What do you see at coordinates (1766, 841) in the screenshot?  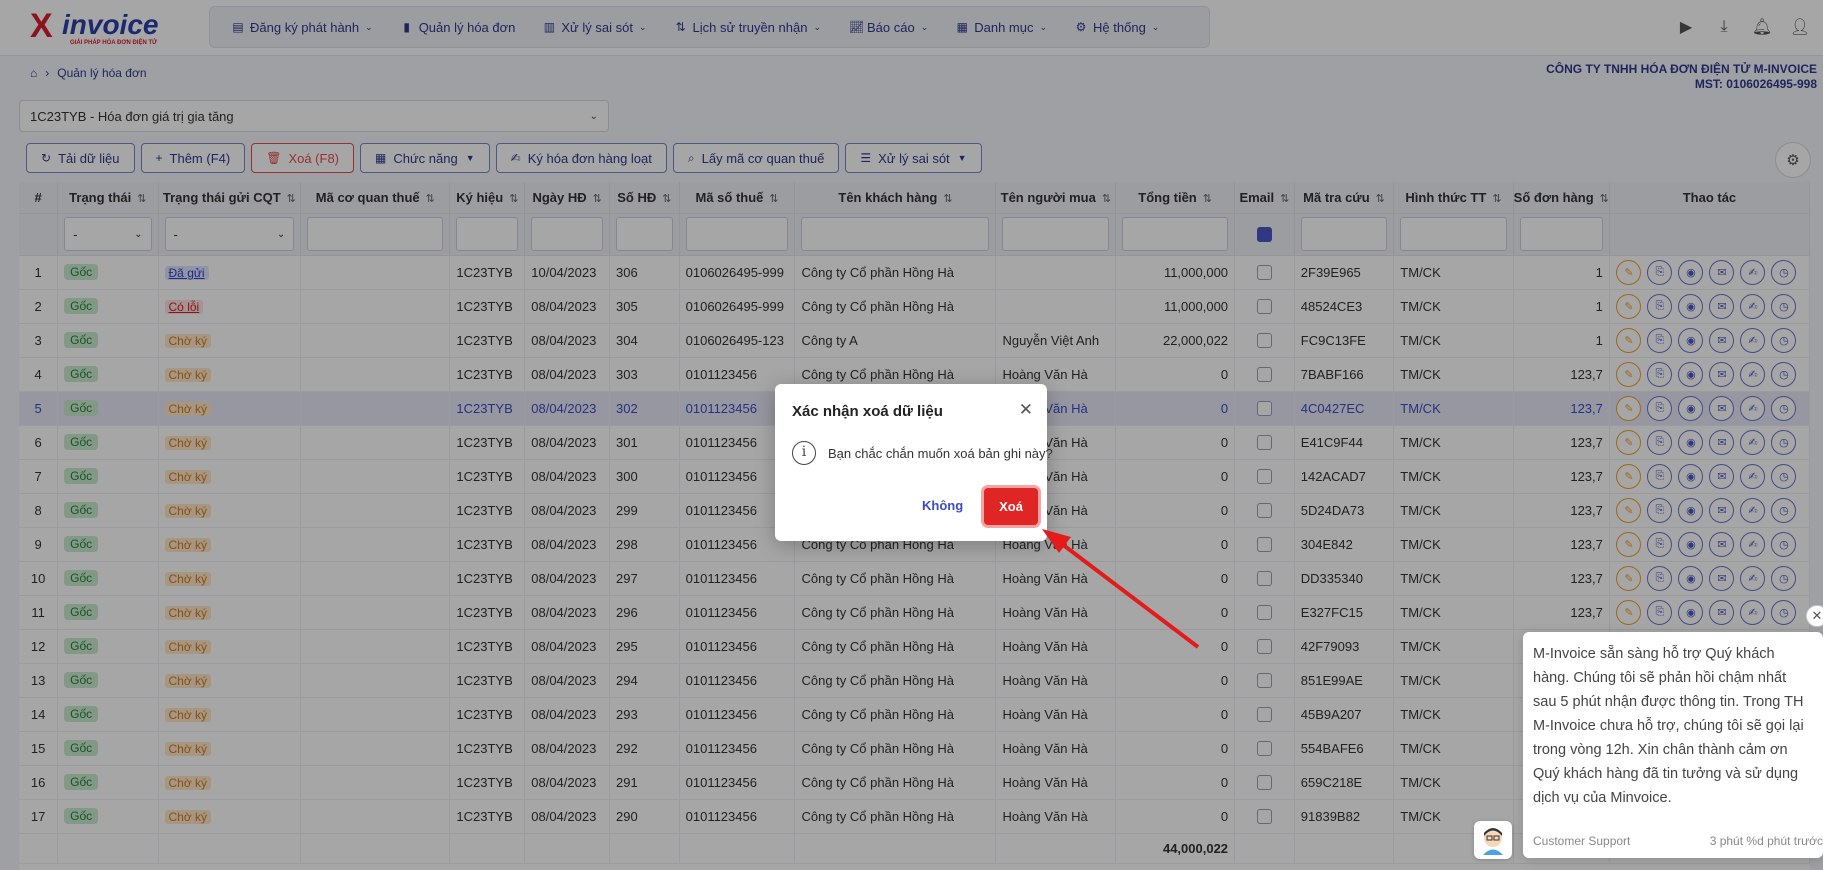 I see `chat-time: 3 phút %d phút trước` at bounding box center [1766, 841].